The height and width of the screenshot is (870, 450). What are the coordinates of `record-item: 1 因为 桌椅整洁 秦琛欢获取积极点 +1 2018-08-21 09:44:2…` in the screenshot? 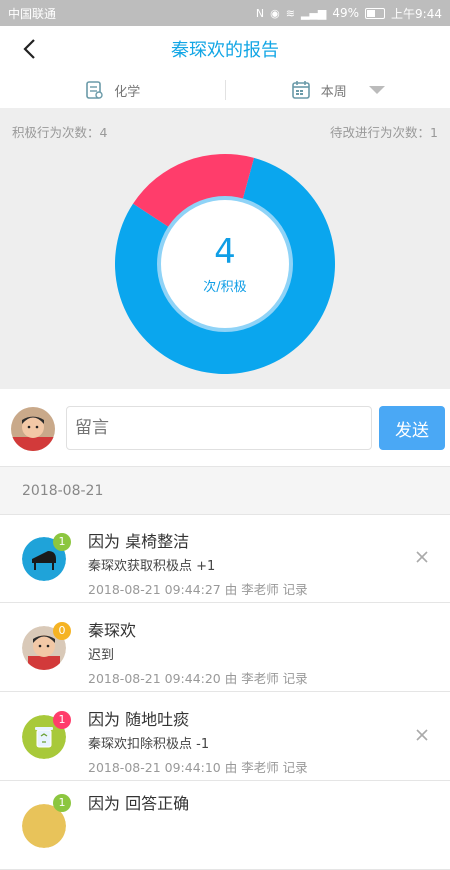 It's located at (225, 559).